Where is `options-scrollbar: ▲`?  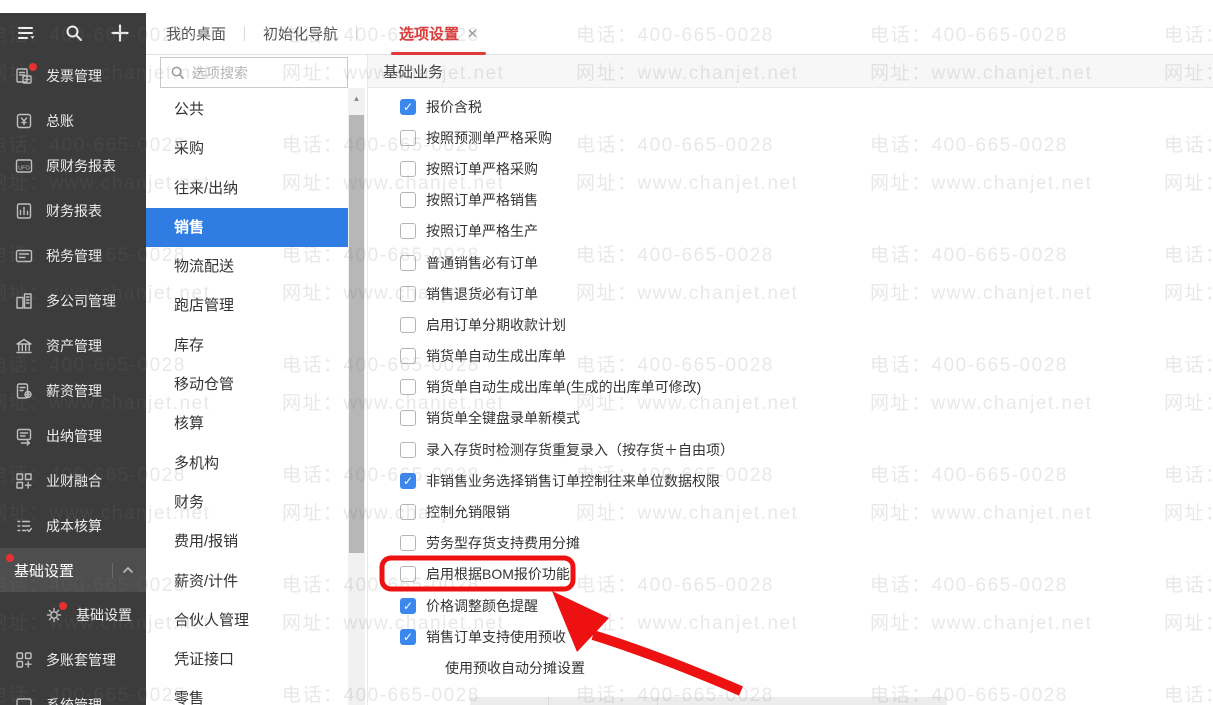 options-scrollbar: ▲ is located at coordinates (356, 396).